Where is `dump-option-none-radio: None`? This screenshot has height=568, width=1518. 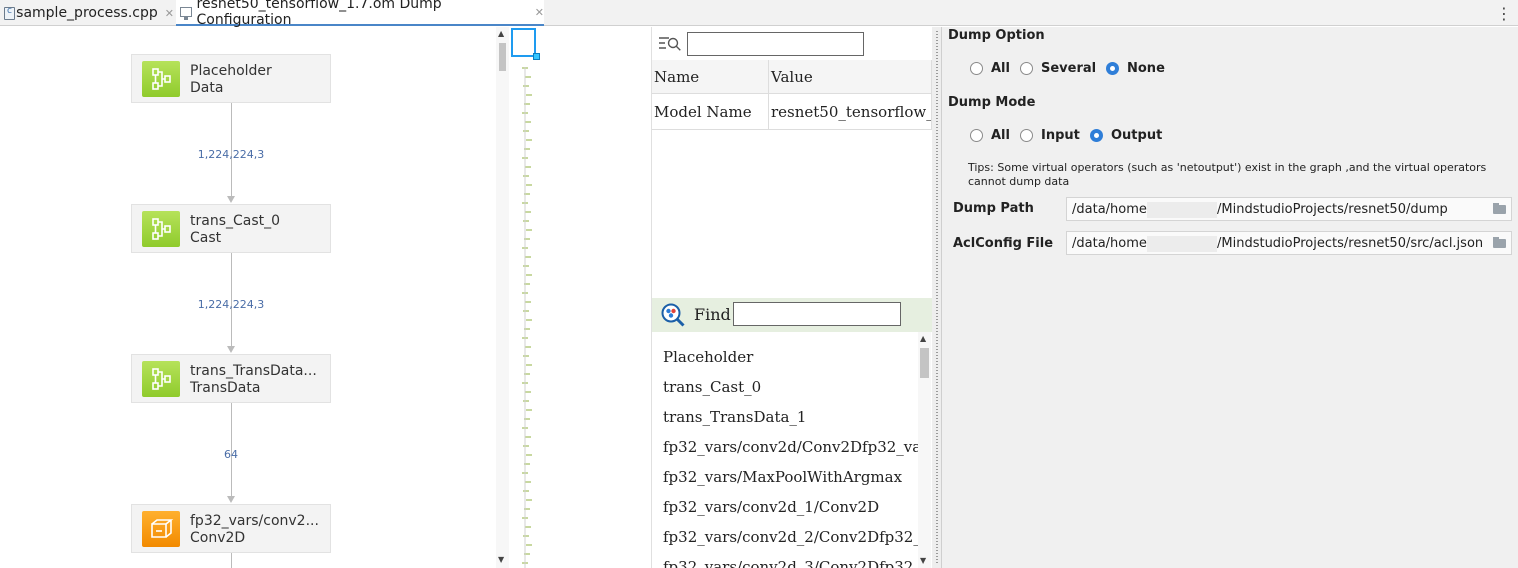 dump-option-none-radio: None is located at coordinates (1135, 68).